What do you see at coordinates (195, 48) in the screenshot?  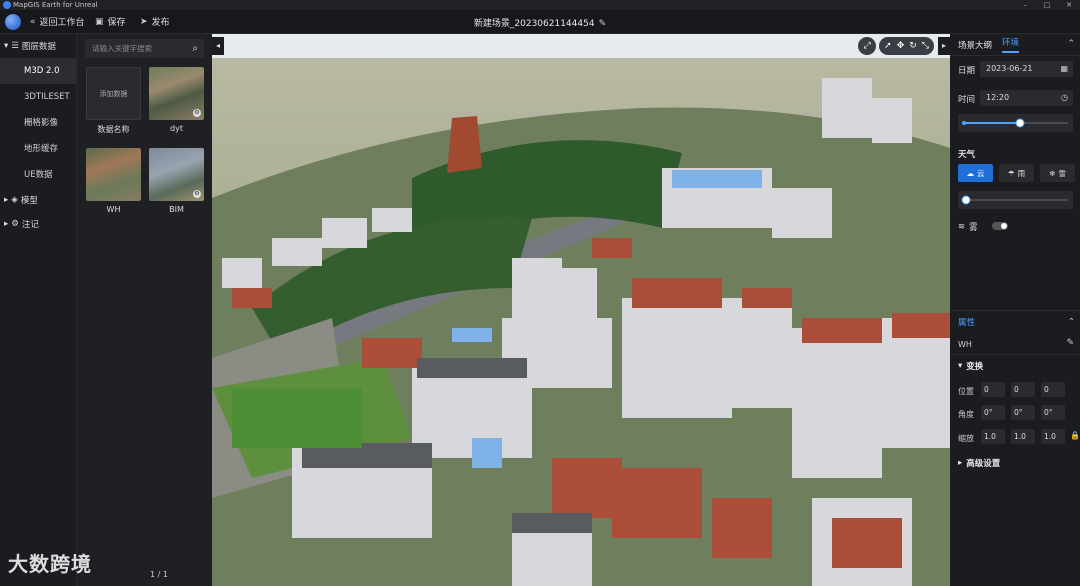 I see `search-icon: ⌕` at bounding box center [195, 48].